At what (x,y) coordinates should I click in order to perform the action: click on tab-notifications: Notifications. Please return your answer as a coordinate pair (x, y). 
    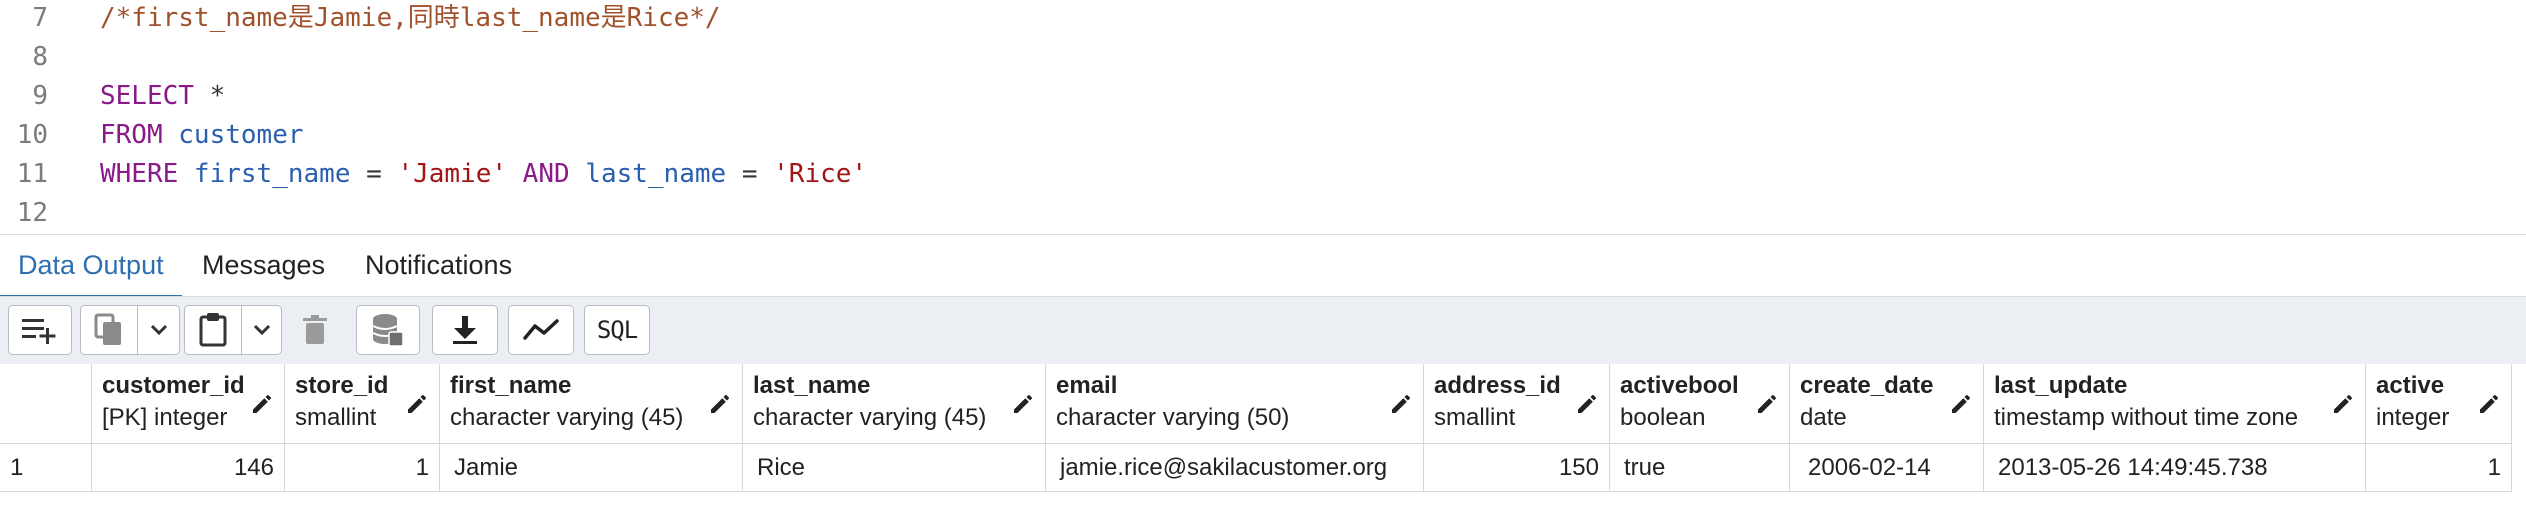
    Looking at the image, I should click on (438, 265).